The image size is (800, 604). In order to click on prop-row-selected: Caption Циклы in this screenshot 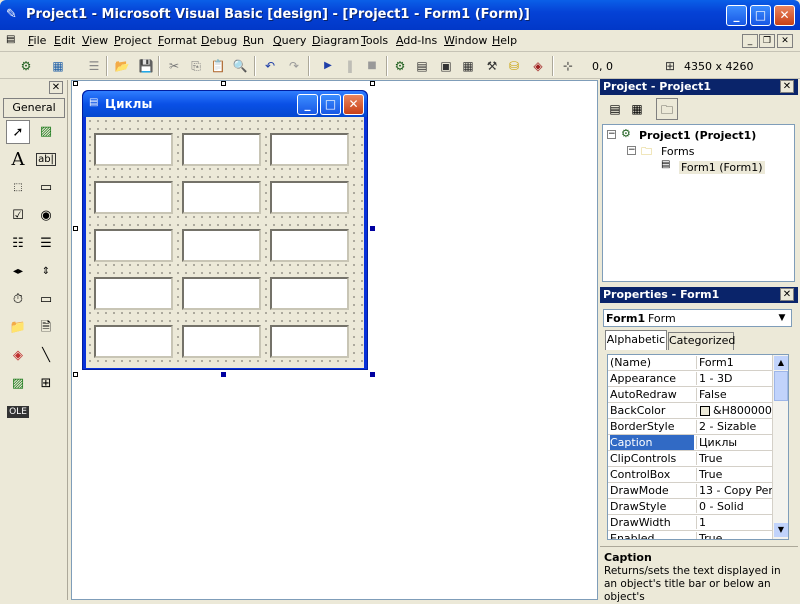, I will do `click(691, 443)`.